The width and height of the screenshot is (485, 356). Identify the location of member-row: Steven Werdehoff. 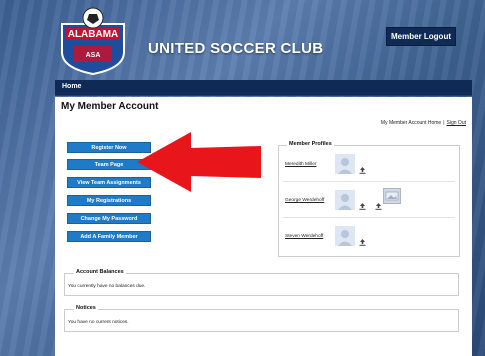
(369, 236).